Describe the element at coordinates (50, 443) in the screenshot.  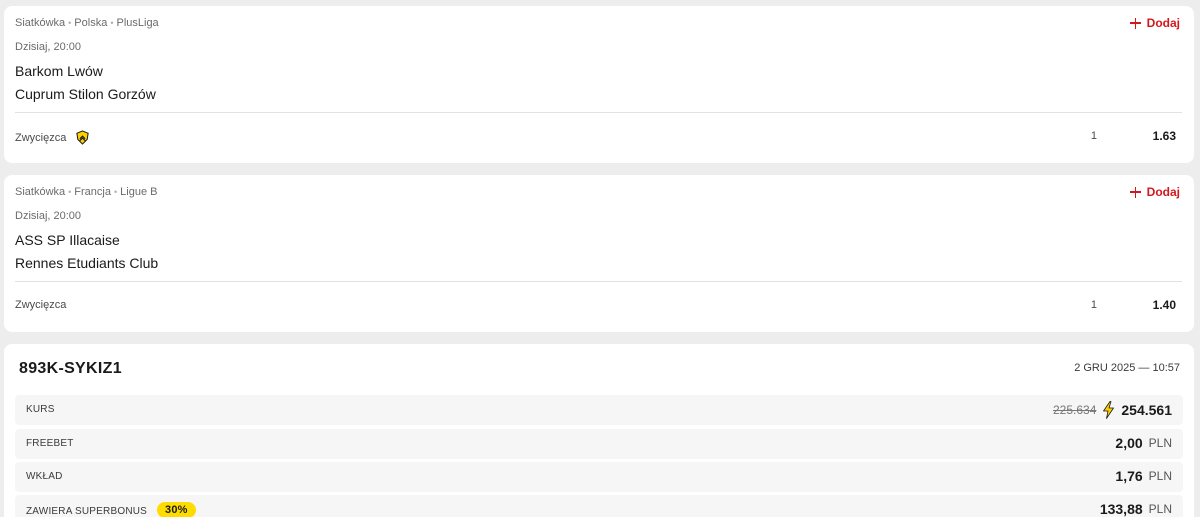
I see `freebet-label: FREEBET` at that location.